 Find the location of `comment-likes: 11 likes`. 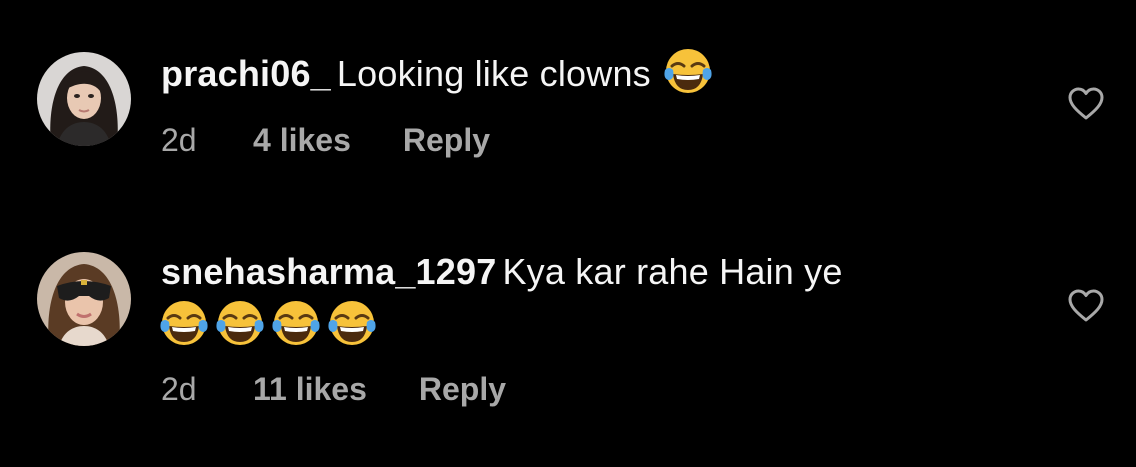

comment-likes: 11 likes is located at coordinates (310, 389).